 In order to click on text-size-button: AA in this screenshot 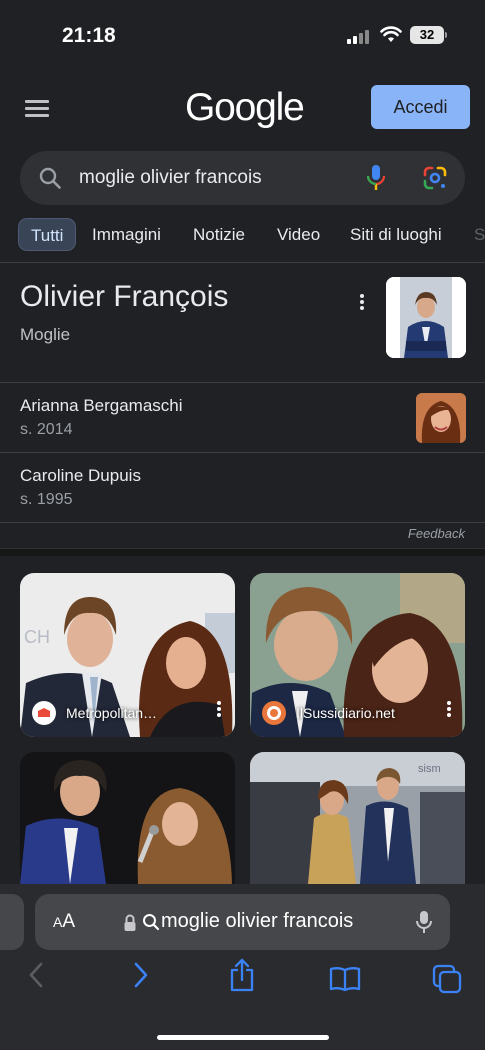, I will do `click(64, 922)`.